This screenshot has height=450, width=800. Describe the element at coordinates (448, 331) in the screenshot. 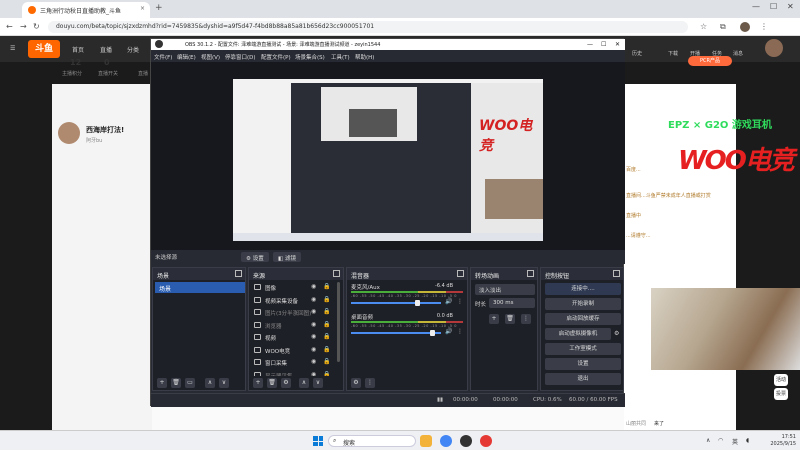

I see `desktop-speaker-icon: 🔊` at that location.